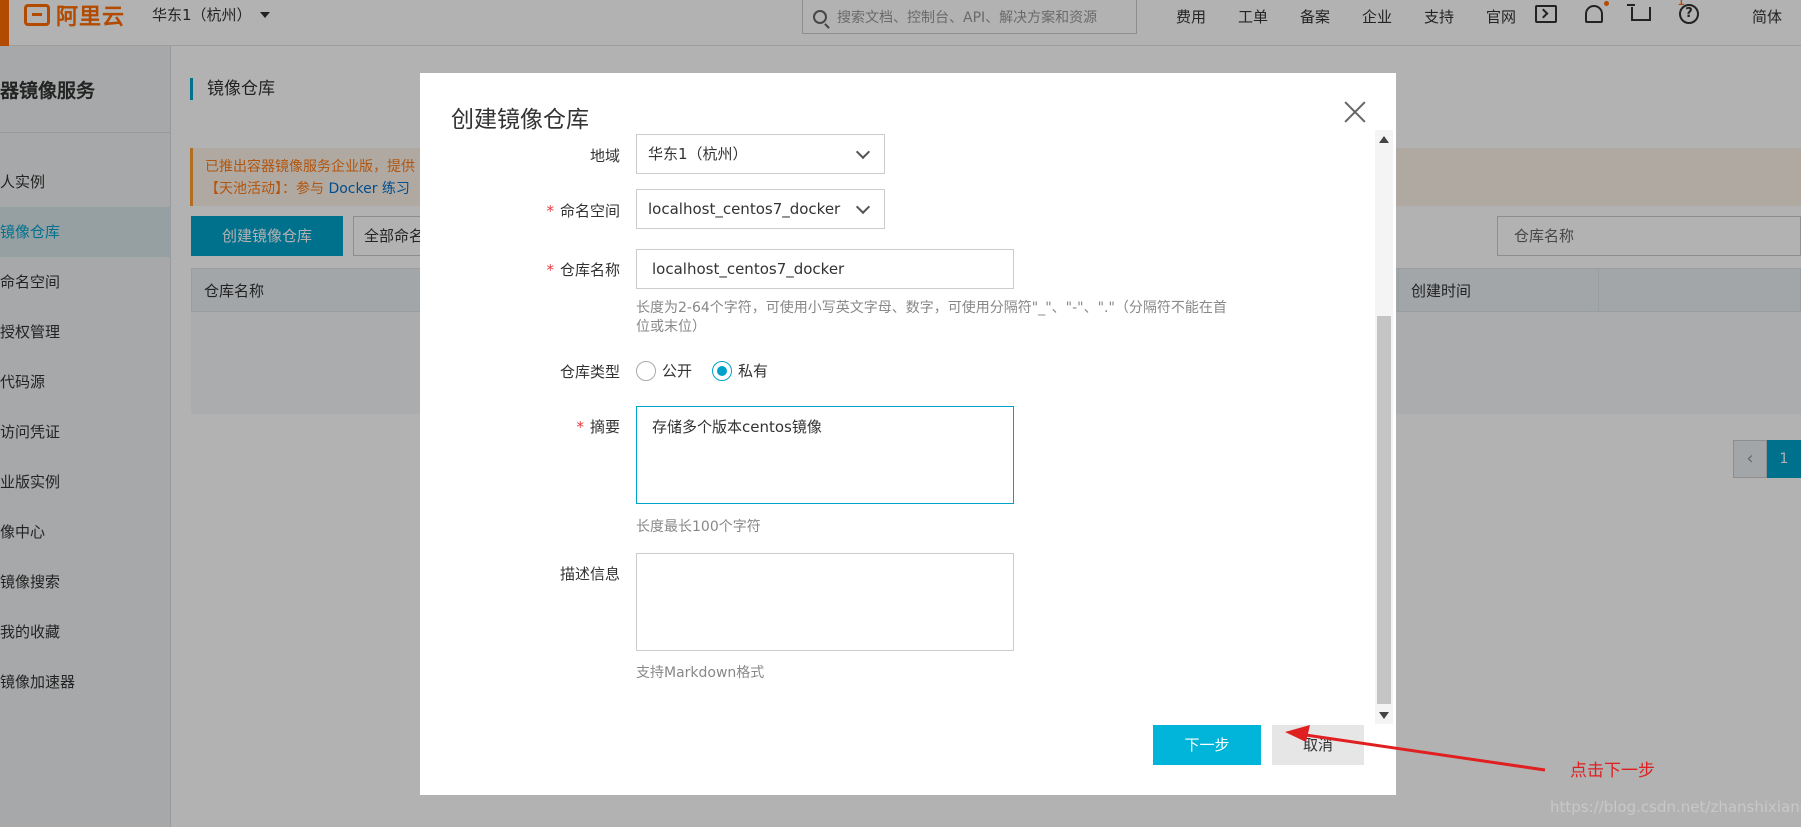  Describe the element at coordinates (1207, 745) in the screenshot. I see `next-step-button: 下一步` at that location.